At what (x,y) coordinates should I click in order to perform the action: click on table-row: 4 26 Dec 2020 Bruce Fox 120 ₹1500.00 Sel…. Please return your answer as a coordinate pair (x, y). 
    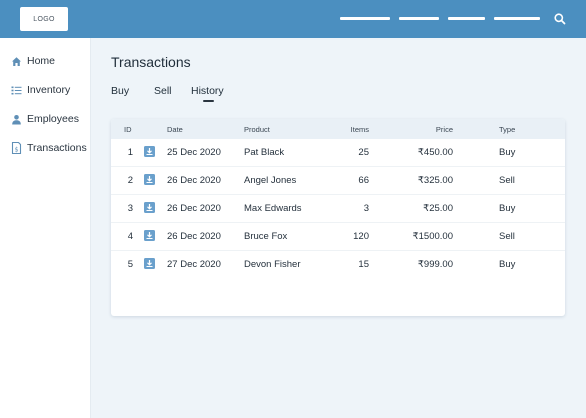
    Looking at the image, I should click on (338, 237).